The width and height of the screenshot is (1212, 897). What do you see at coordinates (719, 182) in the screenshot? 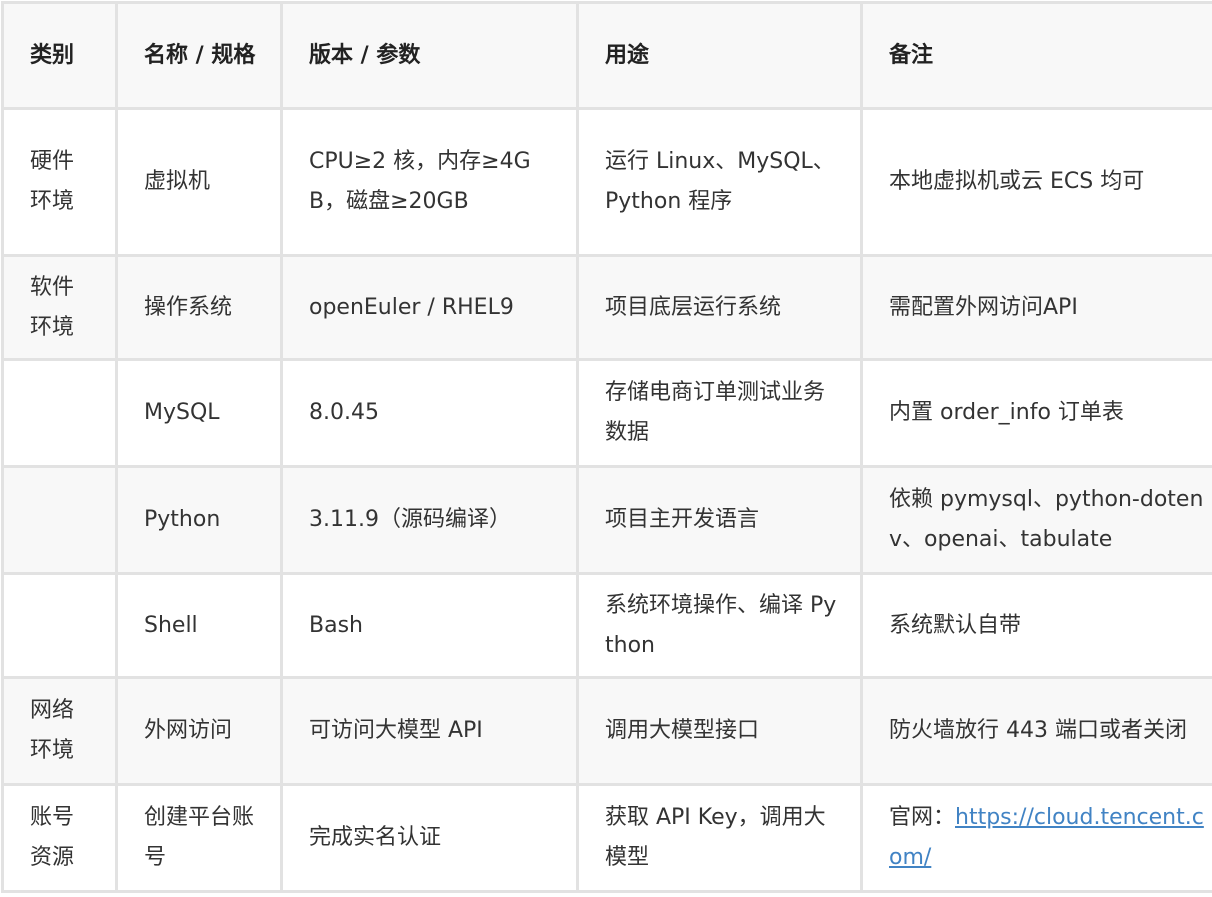
I see `cell-usage: 运行 Linux、MySQL、Python 程序` at bounding box center [719, 182].